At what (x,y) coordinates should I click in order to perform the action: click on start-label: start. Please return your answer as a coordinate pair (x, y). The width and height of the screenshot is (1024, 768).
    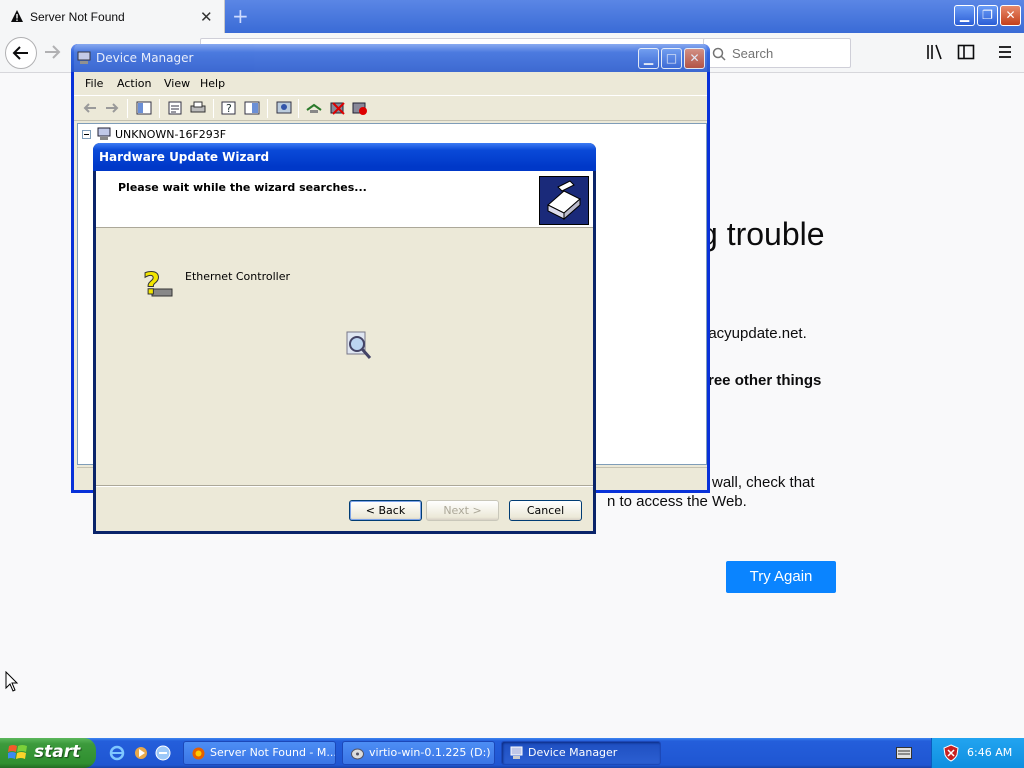
    Looking at the image, I should click on (57, 752).